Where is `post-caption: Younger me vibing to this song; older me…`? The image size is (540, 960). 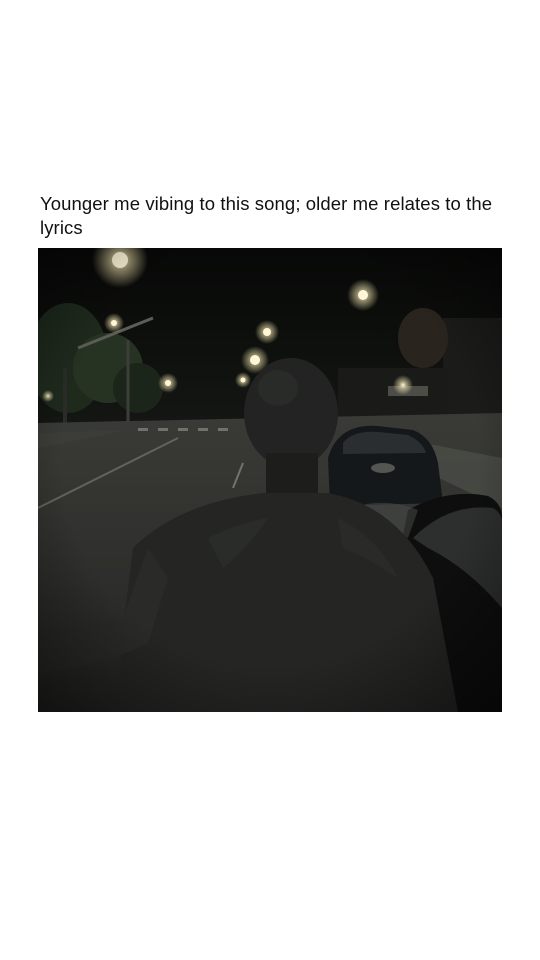
post-caption: Younger me vibing to this song; older me… is located at coordinates (266, 215).